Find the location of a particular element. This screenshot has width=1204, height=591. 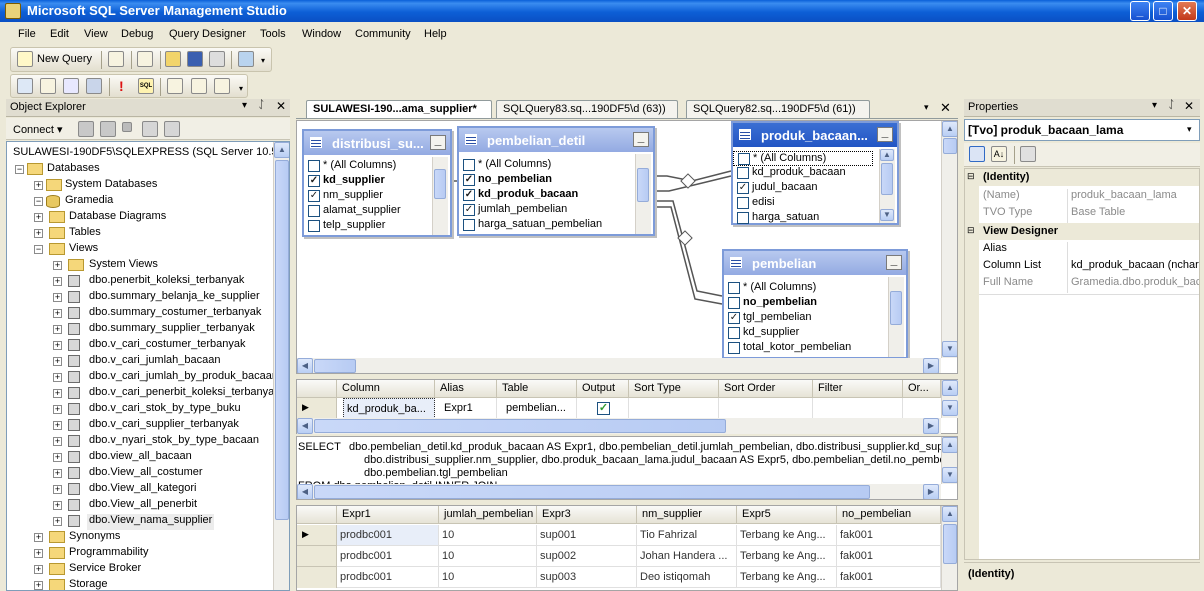

results-header: nm_supplier is located at coordinates (687, 515).